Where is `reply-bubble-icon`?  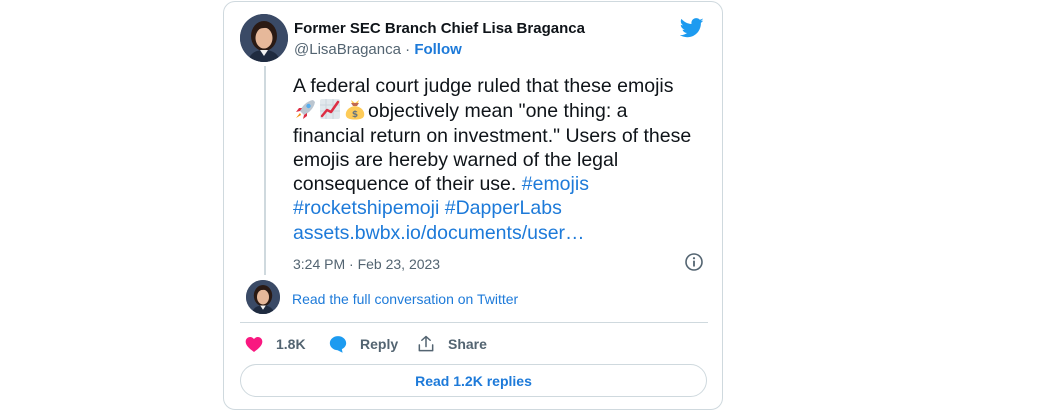
reply-bubble-icon is located at coordinates (338, 344).